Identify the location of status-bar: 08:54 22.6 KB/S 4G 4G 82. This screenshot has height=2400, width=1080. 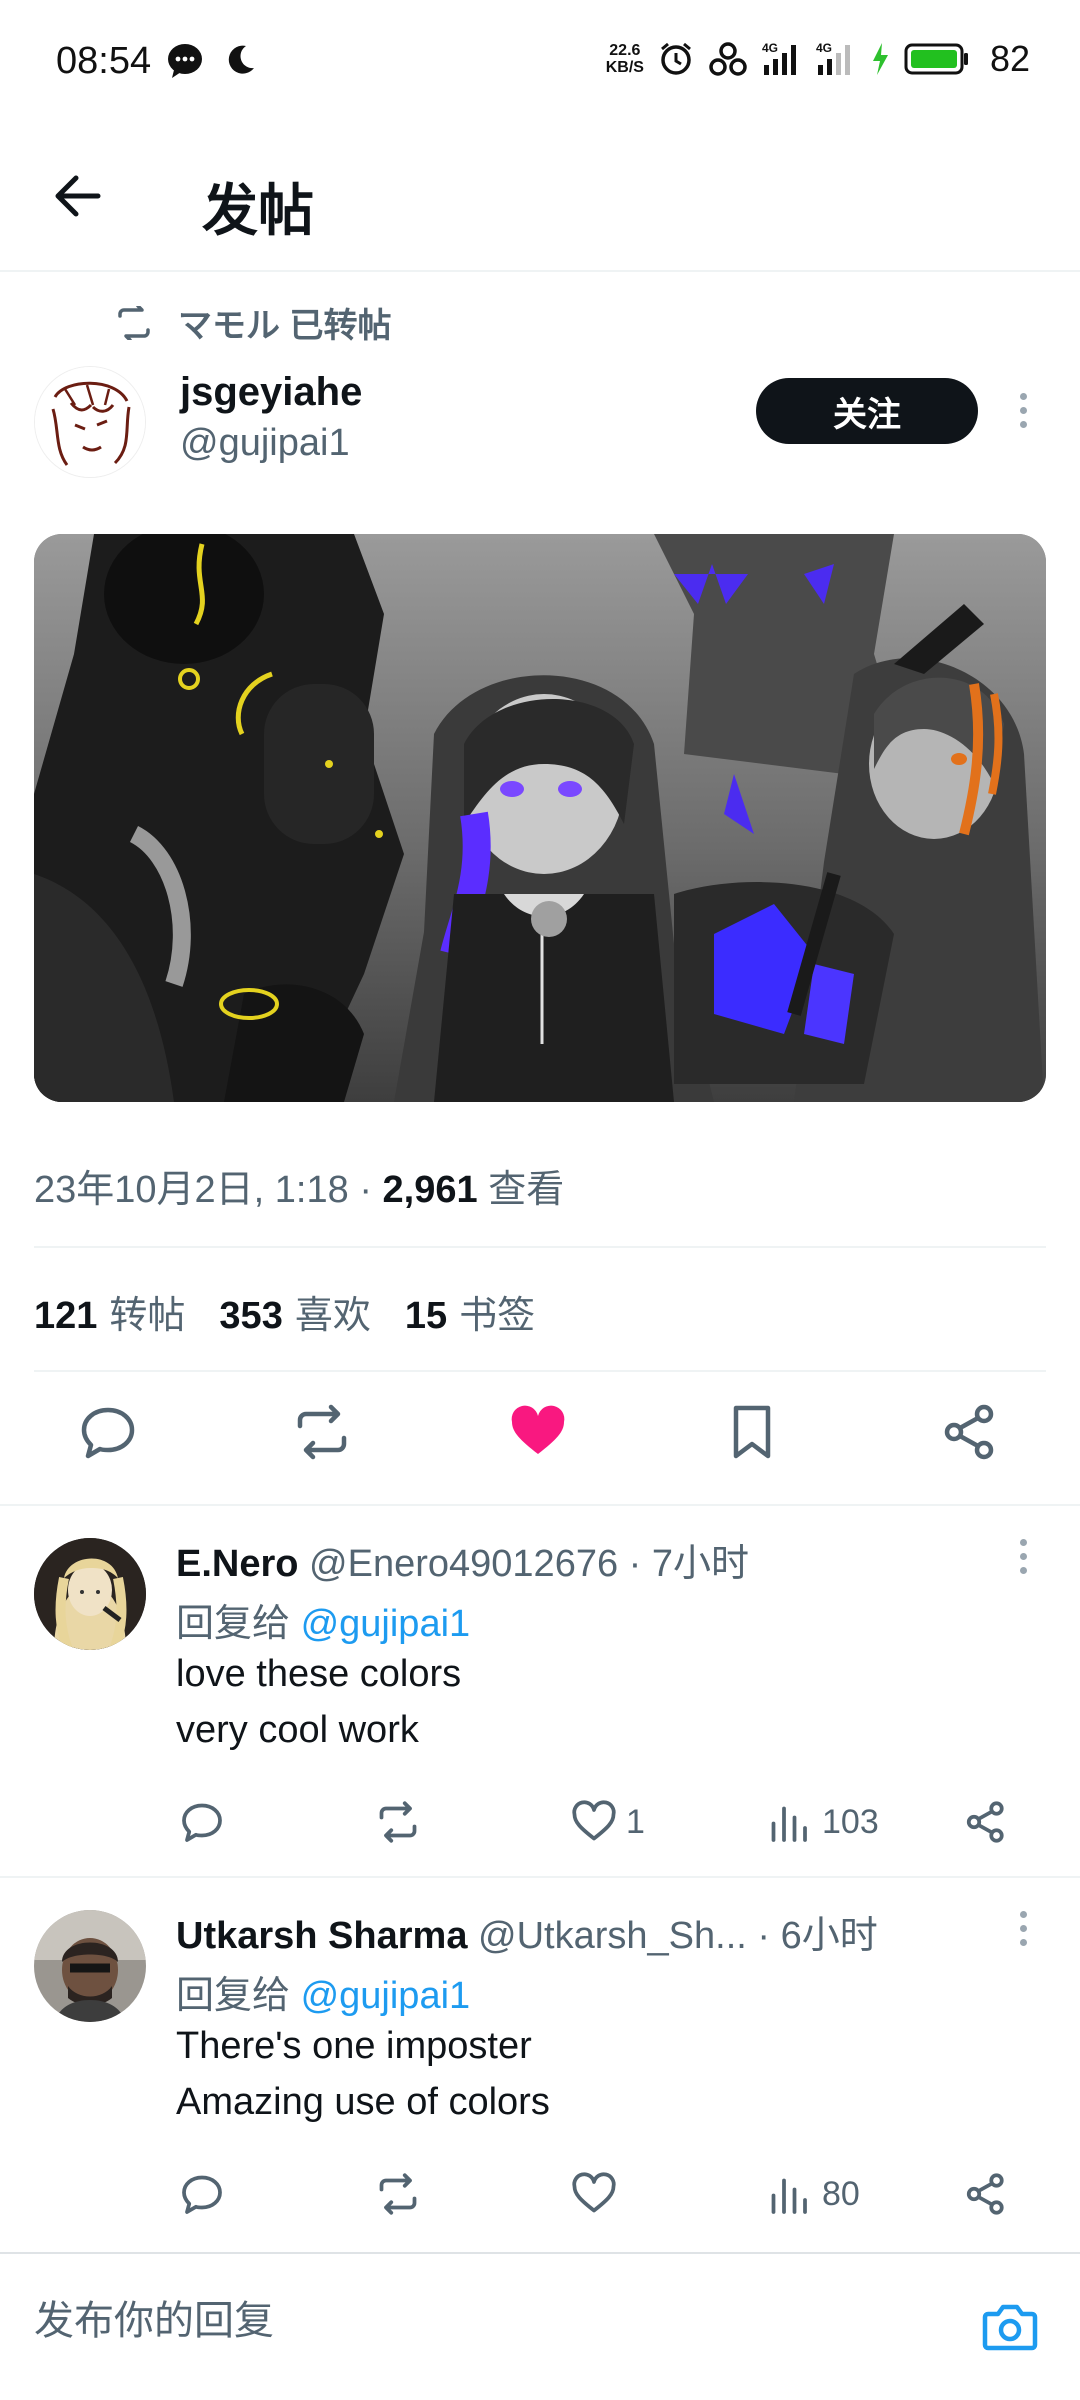
(540, 60).